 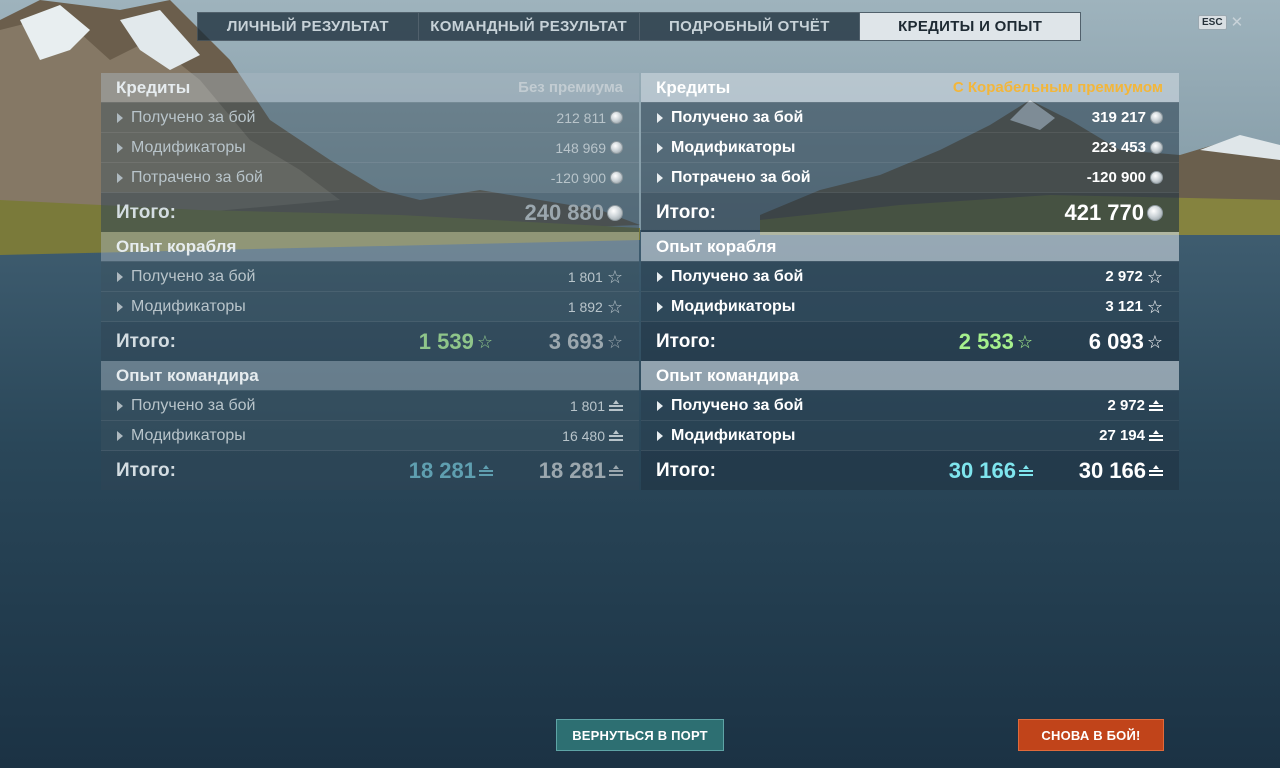 What do you see at coordinates (910, 405) in the screenshot?
I see `commander-xp-row-earned: Получено за бой 2 972` at bounding box center [910, 405].